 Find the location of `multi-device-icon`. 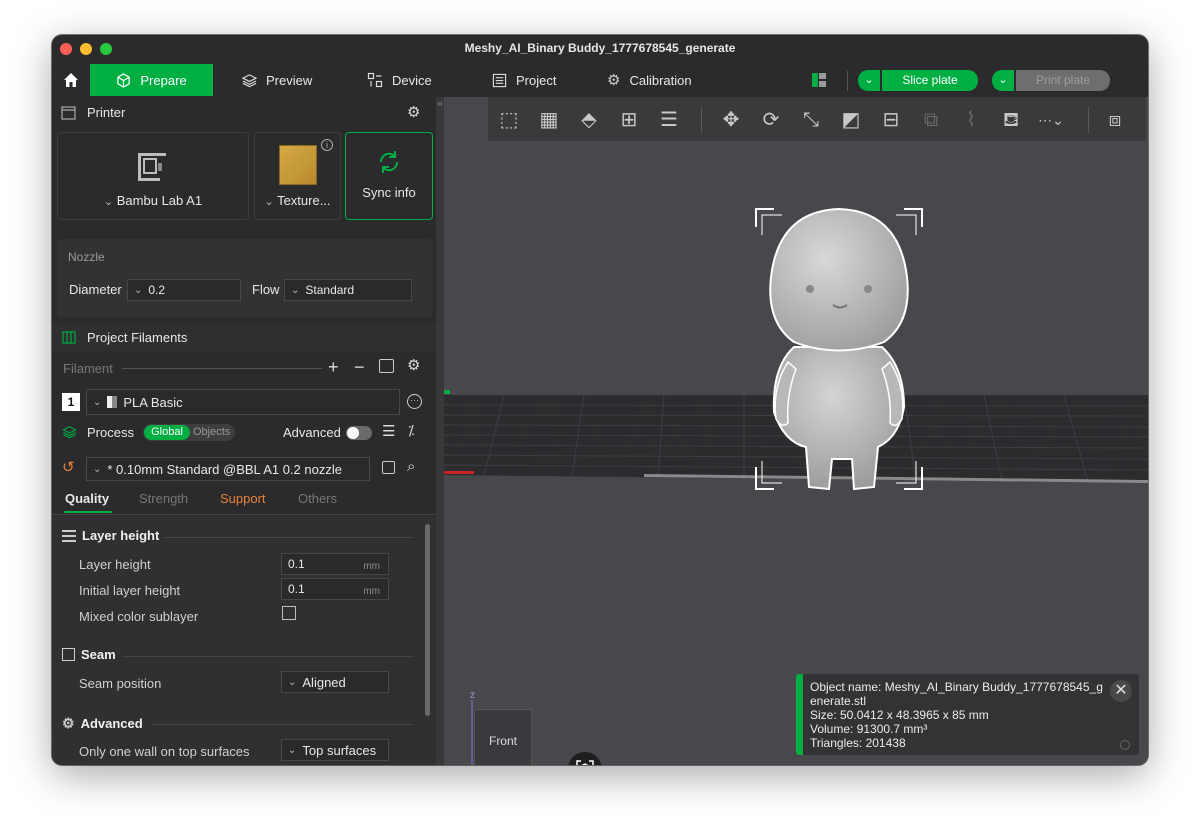

multi-device-icon is located at coordinates (819, 80).